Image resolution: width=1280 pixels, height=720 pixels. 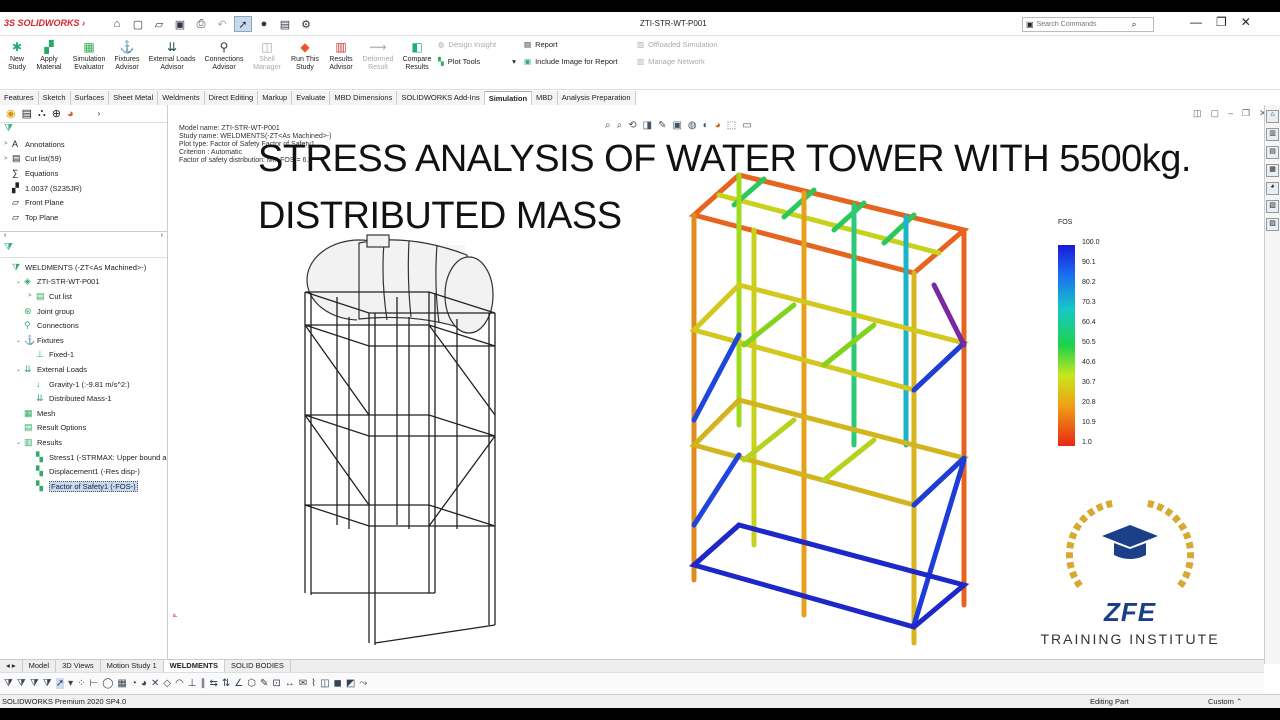 What do you see at coordinates (179, 683) in the screenshot?
I see `snap-tangent-icon: ◠` at bounding box center [179, 683].